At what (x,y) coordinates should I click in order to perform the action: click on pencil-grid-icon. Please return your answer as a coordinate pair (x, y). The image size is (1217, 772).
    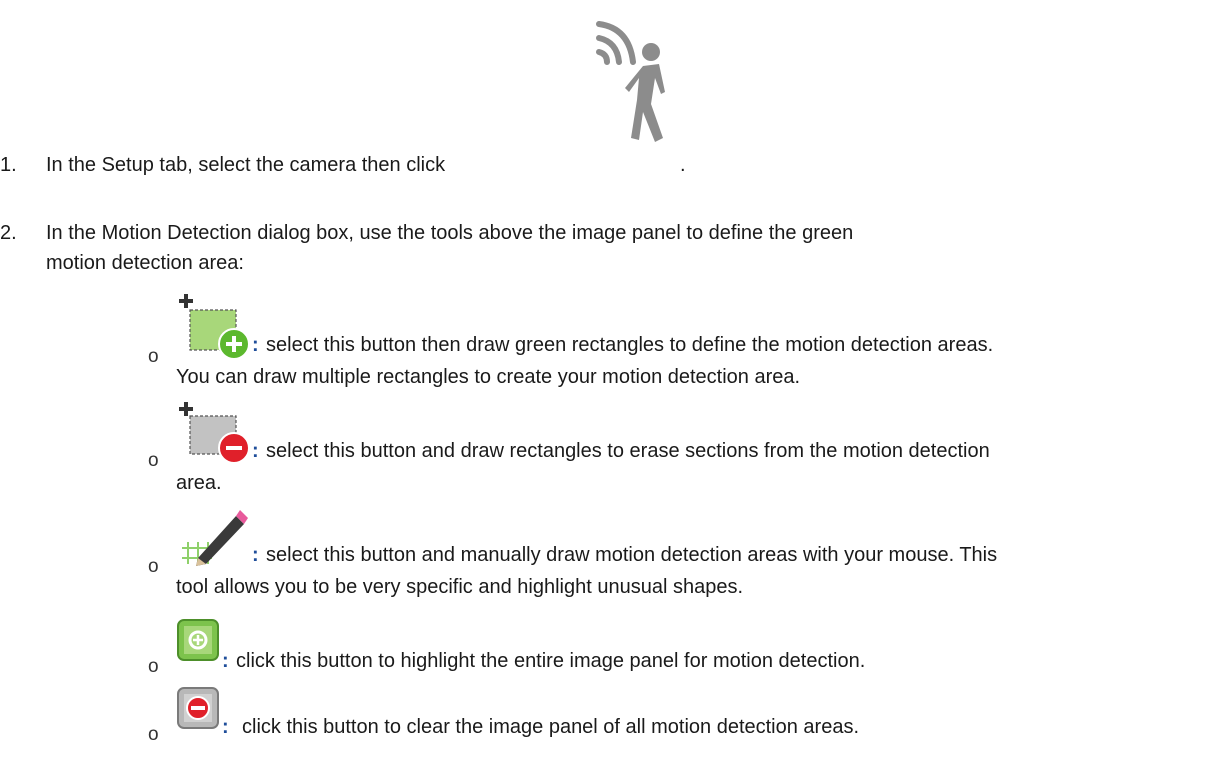
    Looking at the image, I should click on (214, 542).